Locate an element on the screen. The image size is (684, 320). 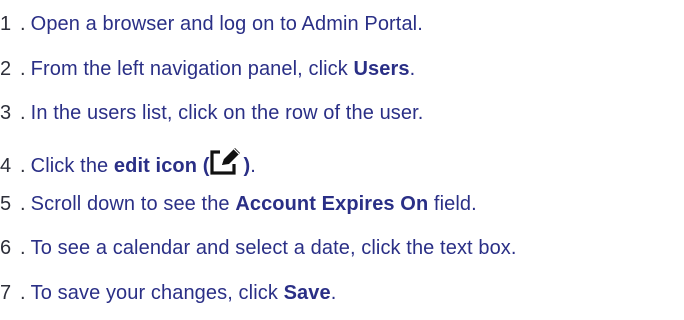
step-text: Scroll down to see the is located at coordinates (133, 204).